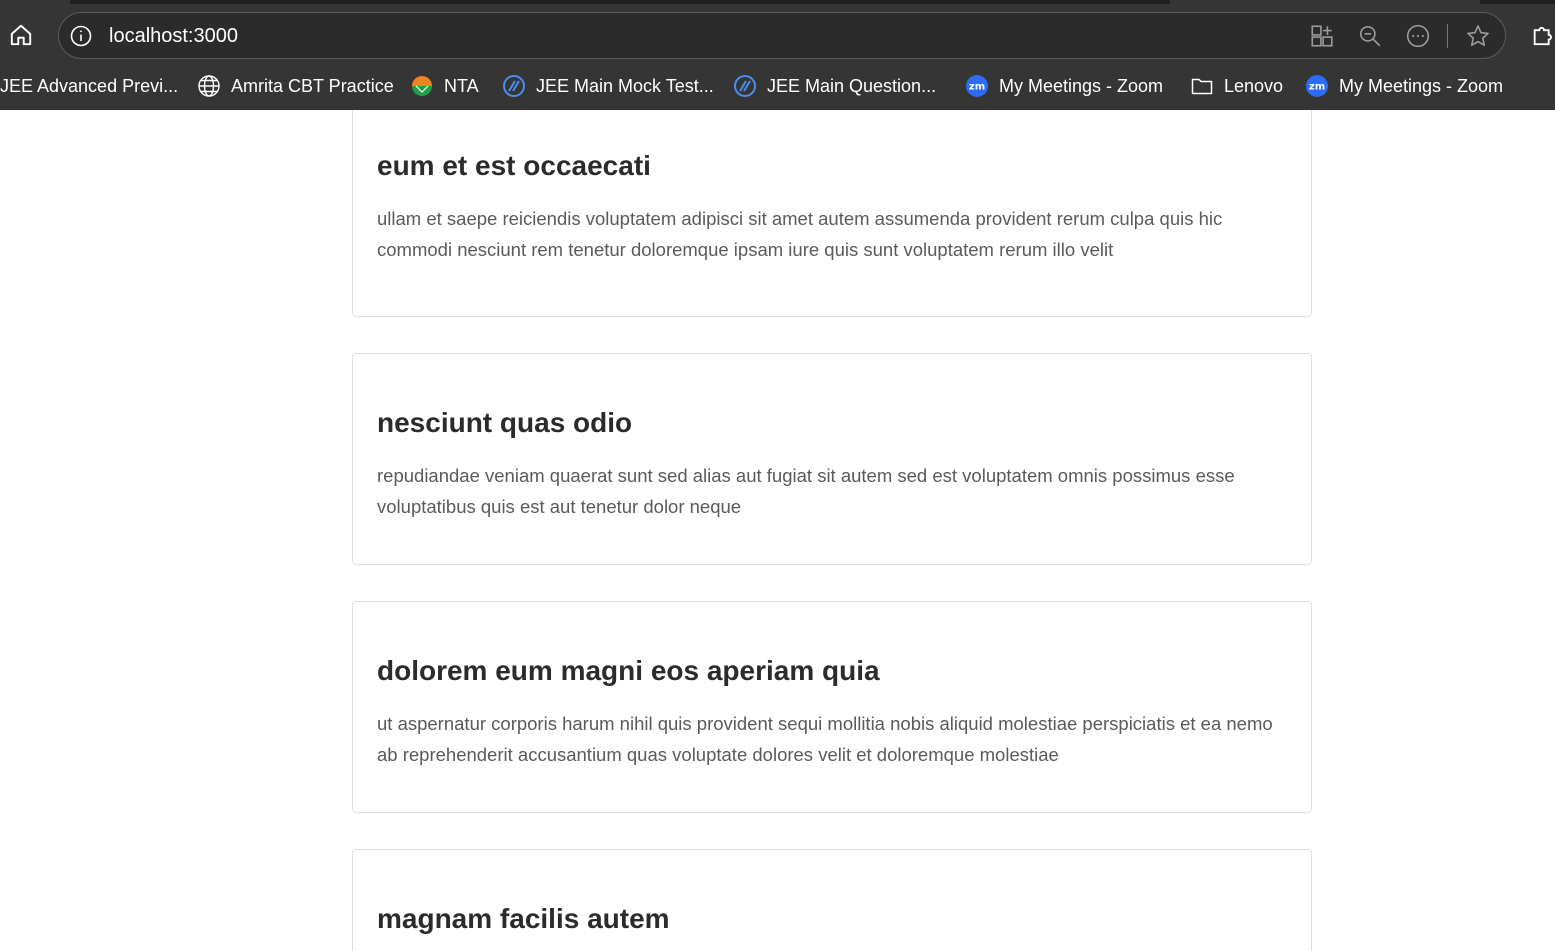 The width and height of the screenshot is (1555, 951). Describe the element at coordinates (1254, 86) in the screenshot. I see `bookmark-label: Lenovo` at that location.